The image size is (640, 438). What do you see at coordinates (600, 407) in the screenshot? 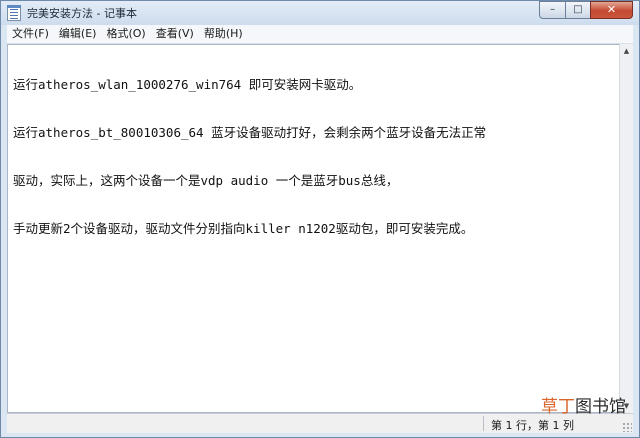
I see `watermark-part2: 图书馆` at bounding box center [600, 407].